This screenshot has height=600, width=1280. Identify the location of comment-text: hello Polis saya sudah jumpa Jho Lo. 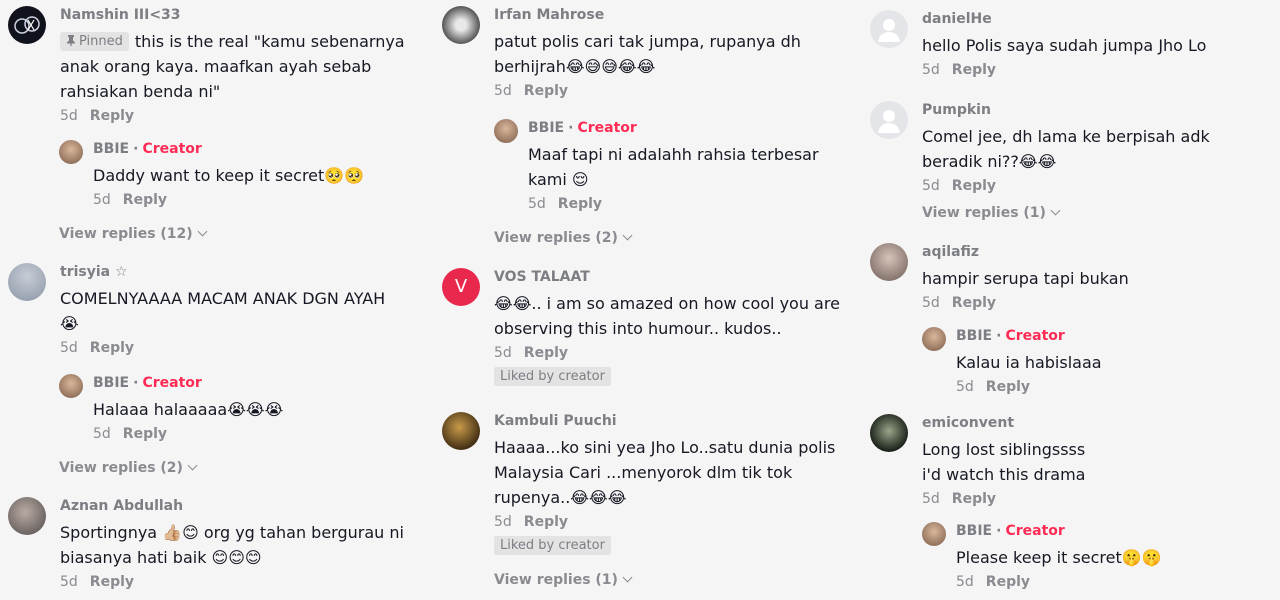
(1064, 45).